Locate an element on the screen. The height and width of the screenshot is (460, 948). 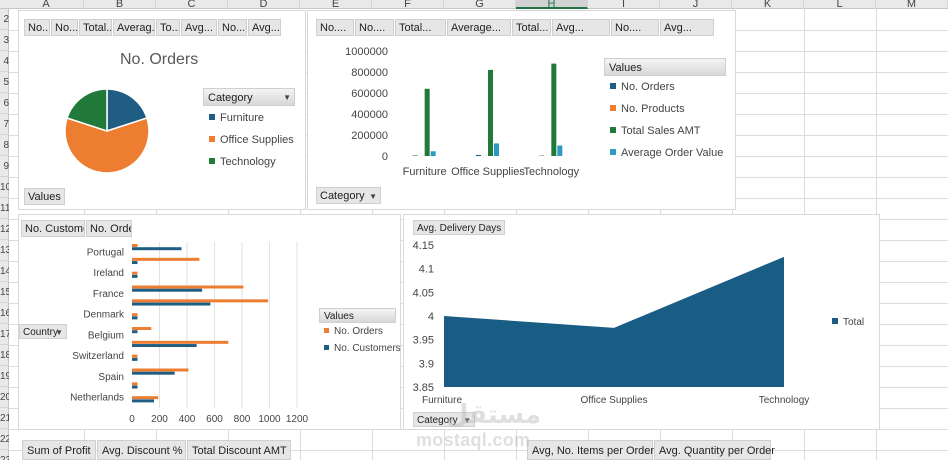
row-header-16: 16 is located at coordinates (4, 313).